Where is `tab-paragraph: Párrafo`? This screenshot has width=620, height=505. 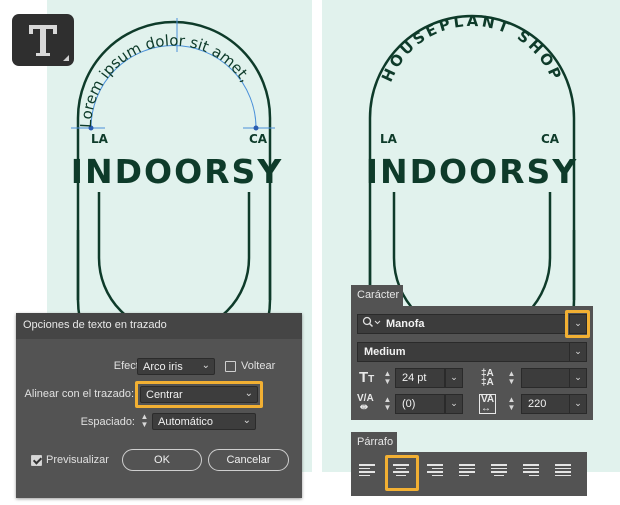 tab-paragraph: Párrafo is located at coordinates (374, 442).